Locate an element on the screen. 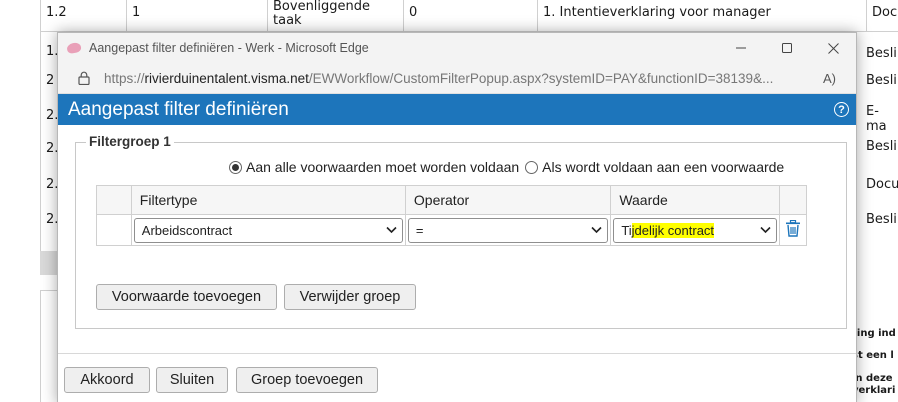 This screenshot has width=898, height=402. cell-number: 1.2 is located at coordinates (84, 15).